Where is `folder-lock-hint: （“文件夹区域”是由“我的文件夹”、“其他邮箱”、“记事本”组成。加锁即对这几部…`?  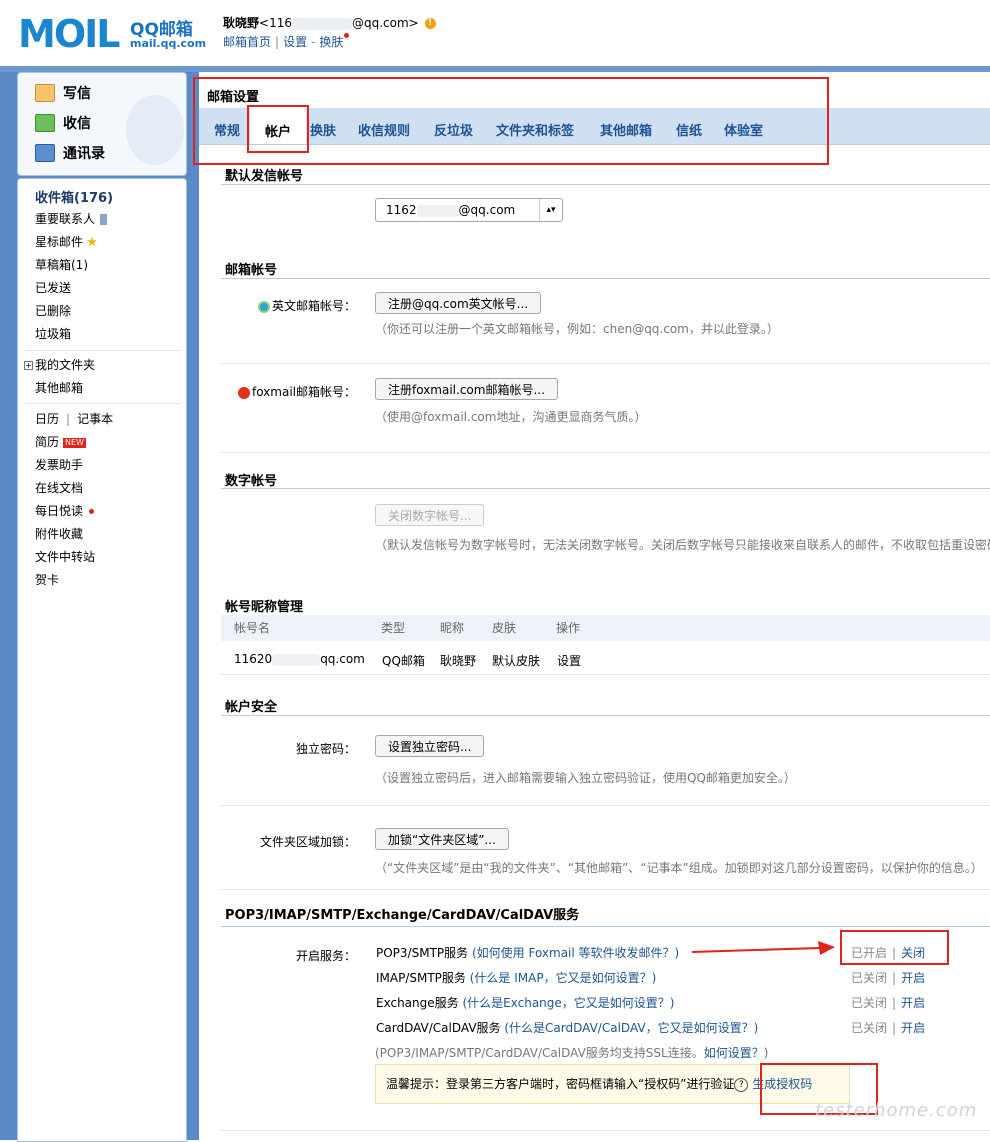
folder-lock-hint: （“文件夹区域”是由“我的文件夹”、“其他邮箱”、“记事本”组成。加锁即对这几部… is located at coordinates (679, 868).